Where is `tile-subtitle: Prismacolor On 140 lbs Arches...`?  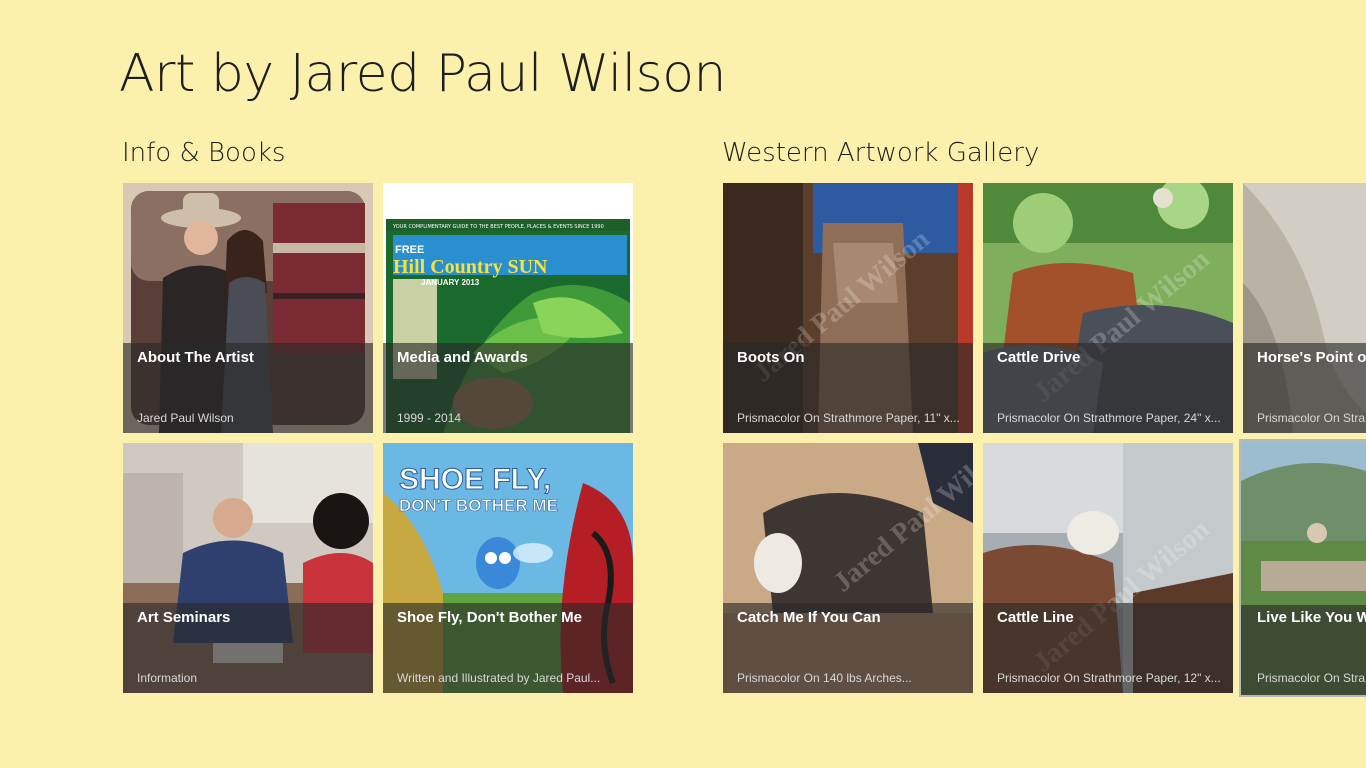
tile-subtitle: Prismacolor On 140 lbs Arches... is located at coordinates (824, 678).